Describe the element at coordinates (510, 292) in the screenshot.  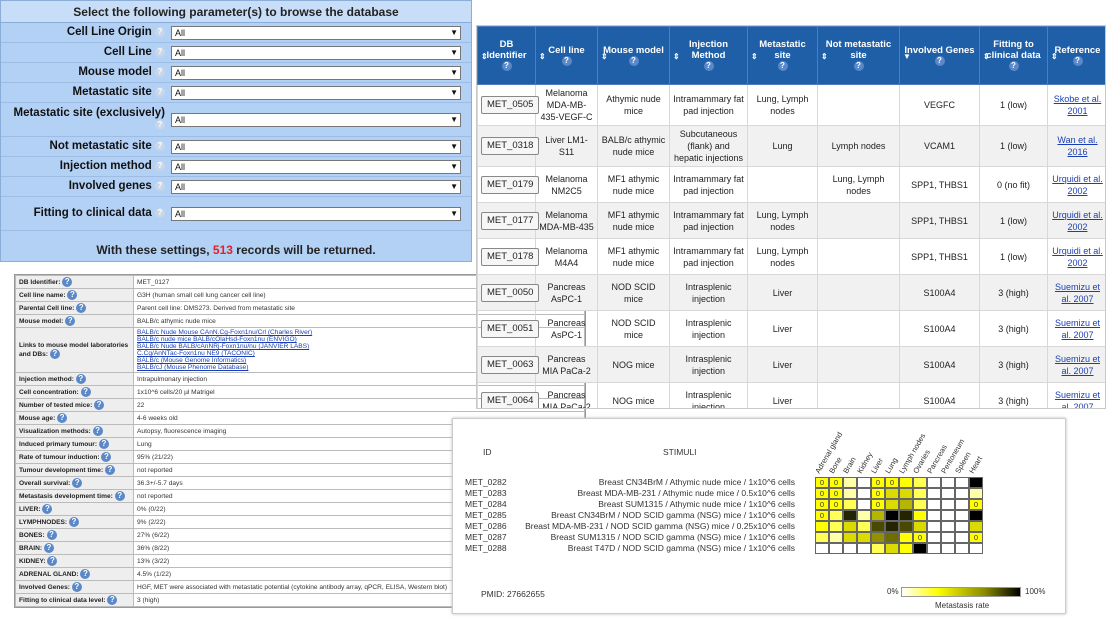
I see `db-identifier-button: MET_0050` at that location.